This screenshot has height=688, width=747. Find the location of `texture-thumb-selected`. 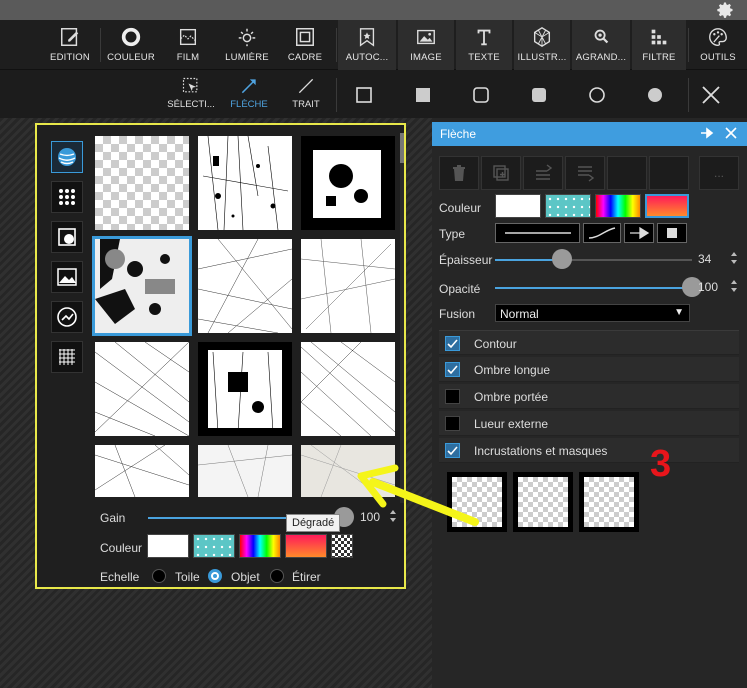

texture-thumb-selected is located at coordinates (142, 286).